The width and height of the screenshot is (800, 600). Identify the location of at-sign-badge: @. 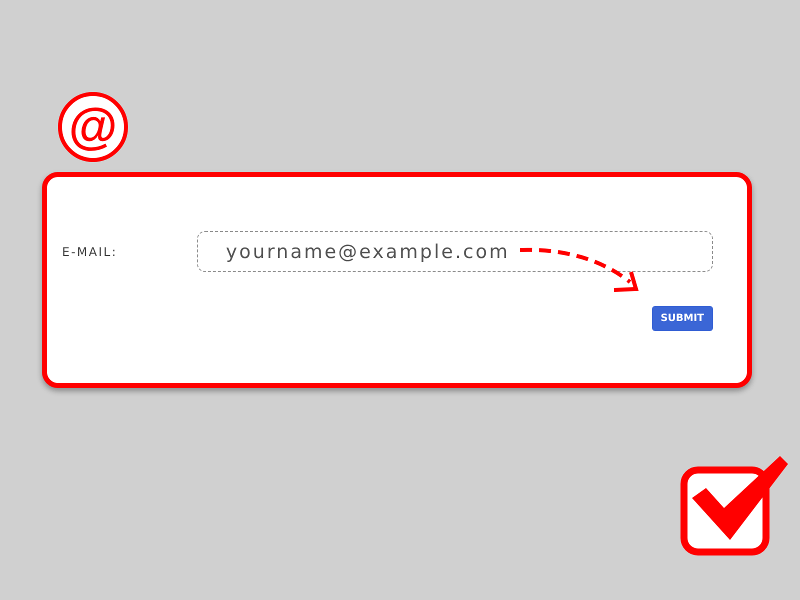
(93, 127).